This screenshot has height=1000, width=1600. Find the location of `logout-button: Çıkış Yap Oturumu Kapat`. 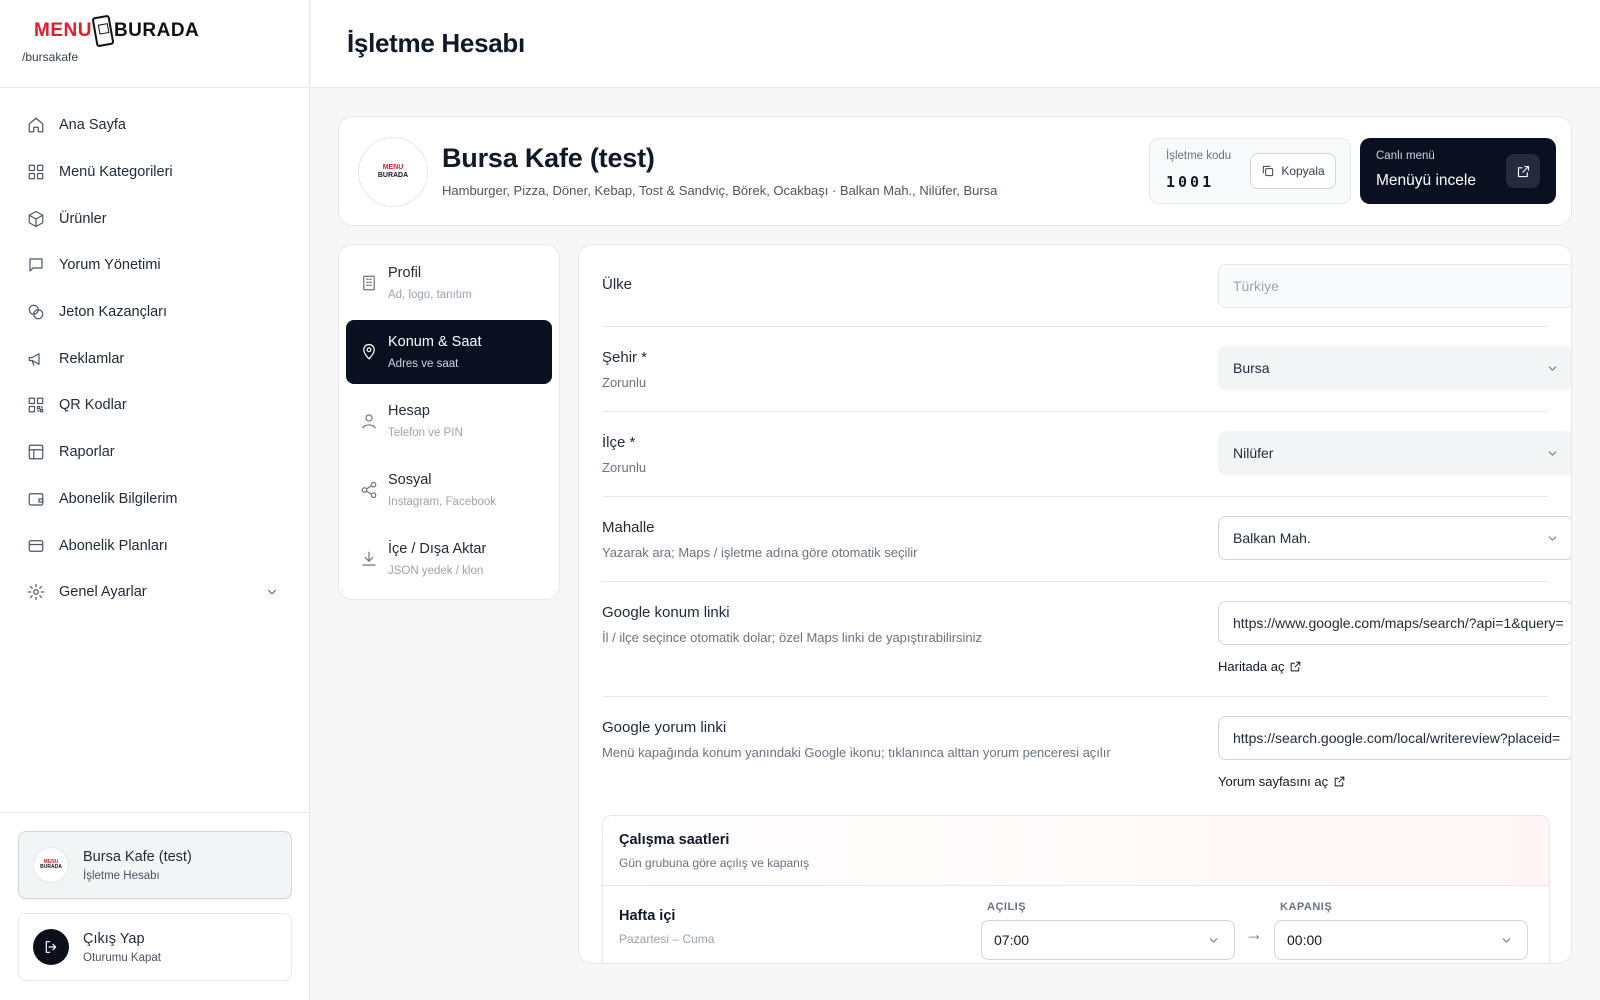

logout-button: Çıkış Yap Oturumu Kapat is located at coordinates (155, 947).